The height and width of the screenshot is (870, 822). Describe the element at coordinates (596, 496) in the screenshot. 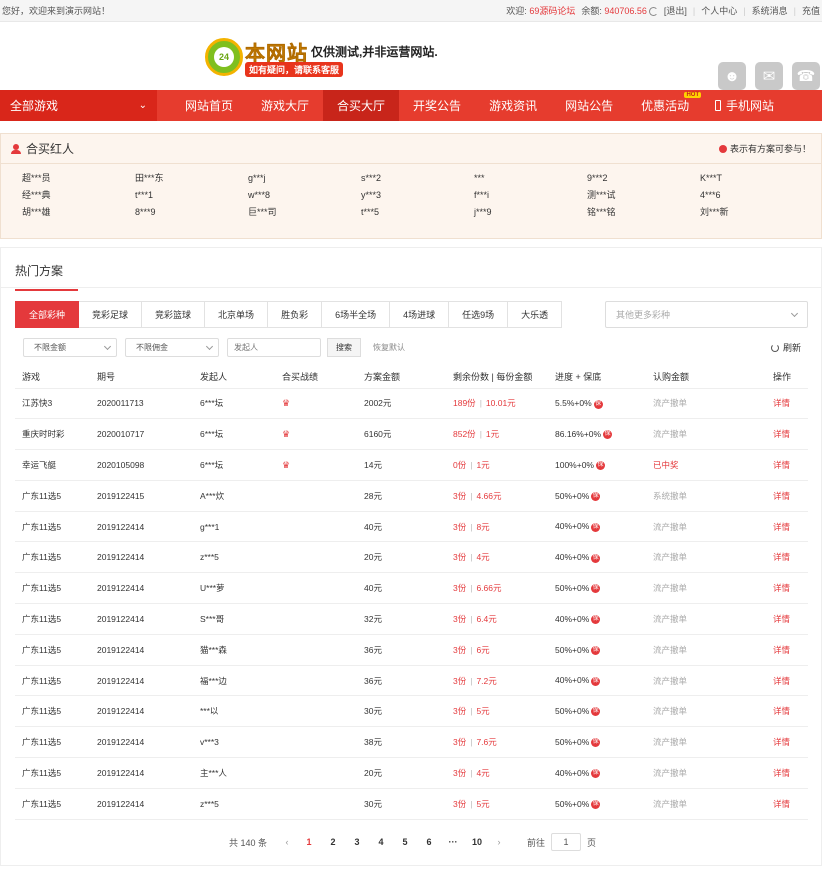

I see `guarantee-icon: 保` at that location.